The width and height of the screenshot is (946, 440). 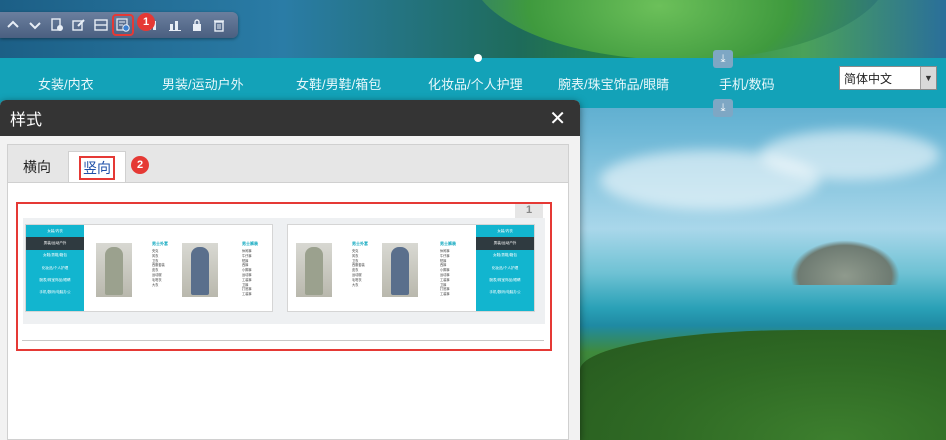 I want to click on trash-icon, so click(x=219, y=25).